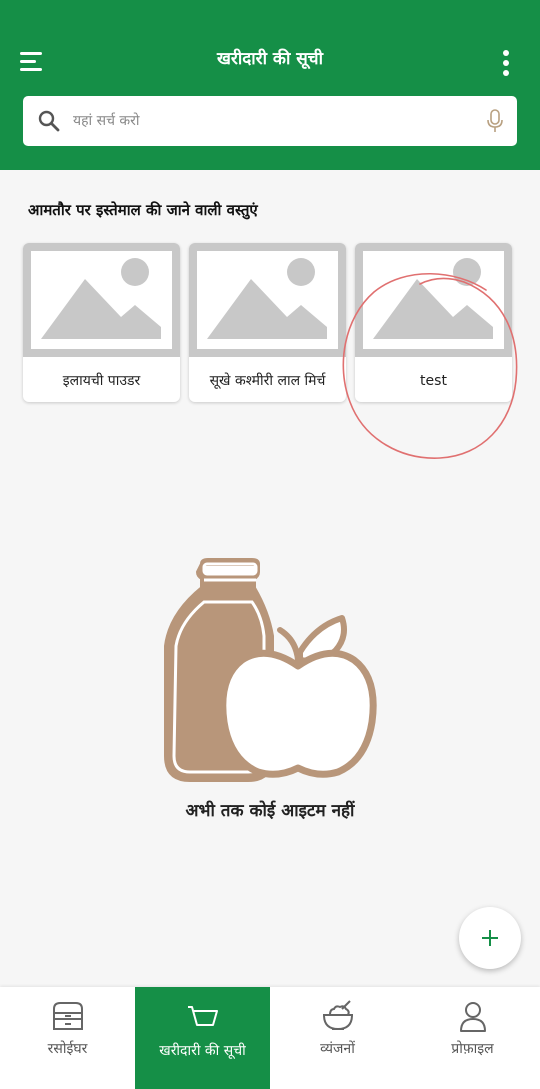 The height and width of the screenshot is (1089, 540). I want to click on item-label: इलायची पाउडर, so click(101, 381).